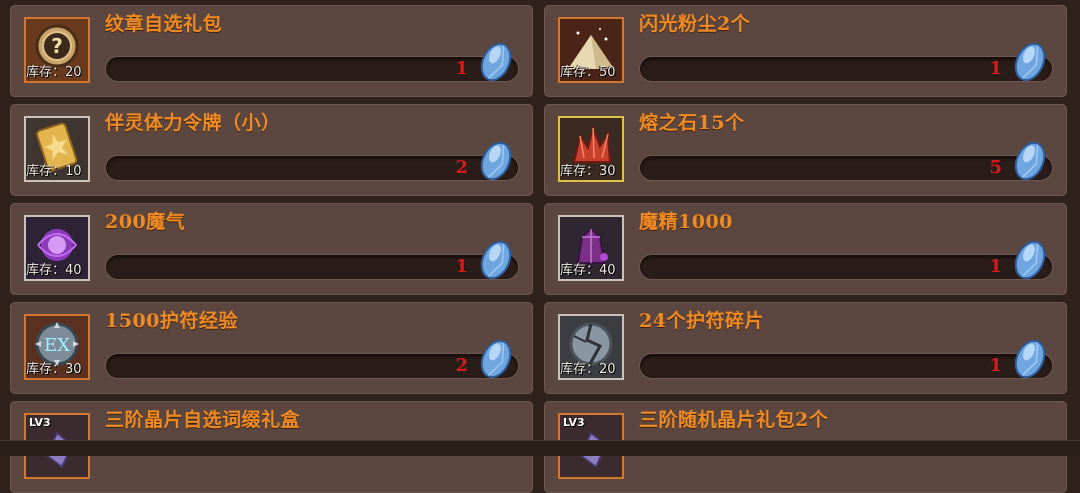 This screenshot has width=1080, height=493. Describe the element at coordinates (805, 150) in the screenshot. I see `shop-item-card: 库存：30 熔之石15个 5` at that location.